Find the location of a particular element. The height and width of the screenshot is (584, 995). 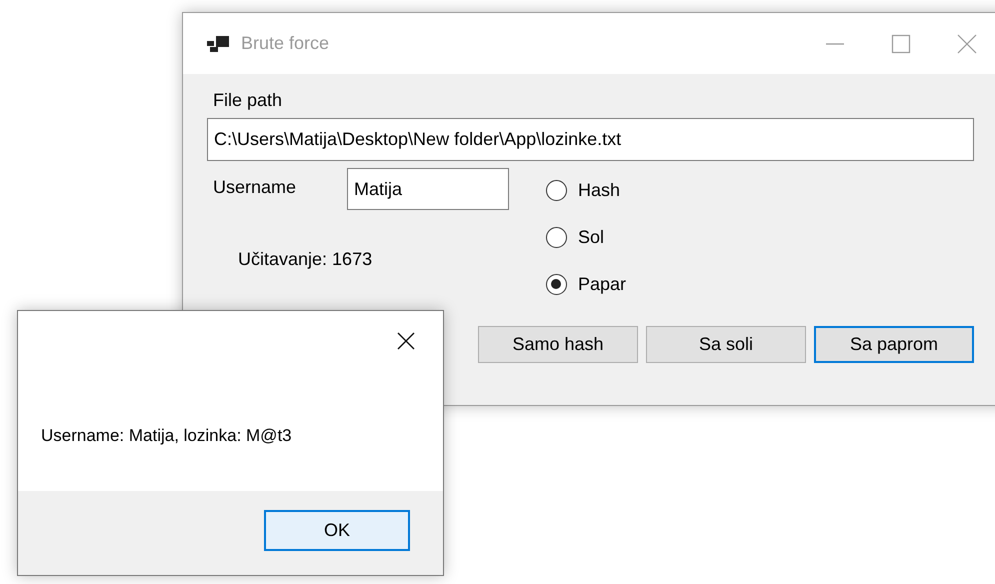

maximize-icon is located at coordinates (901, 44).